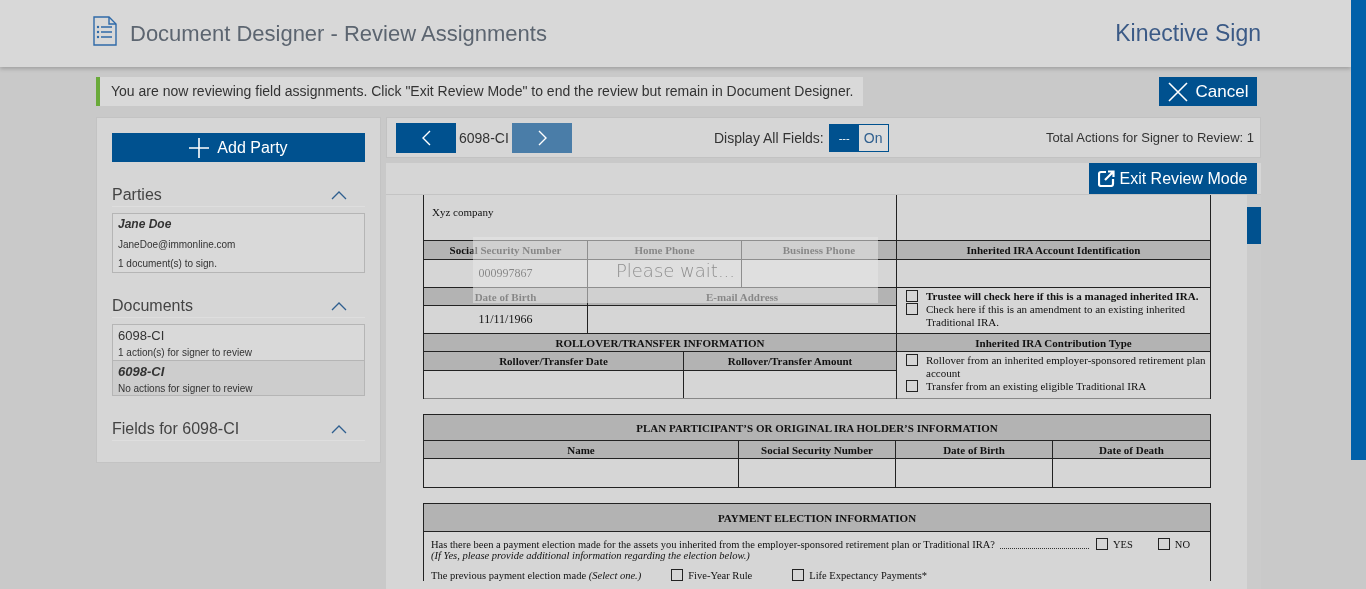  I want to click on column-header: Rollover/Transfer Date, so click(554, 361).